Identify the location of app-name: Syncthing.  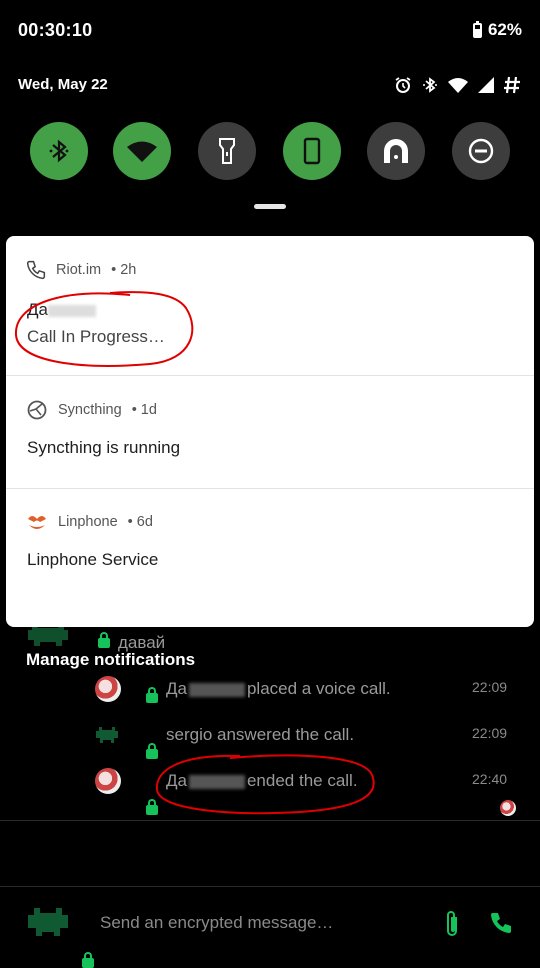
(90, 410).